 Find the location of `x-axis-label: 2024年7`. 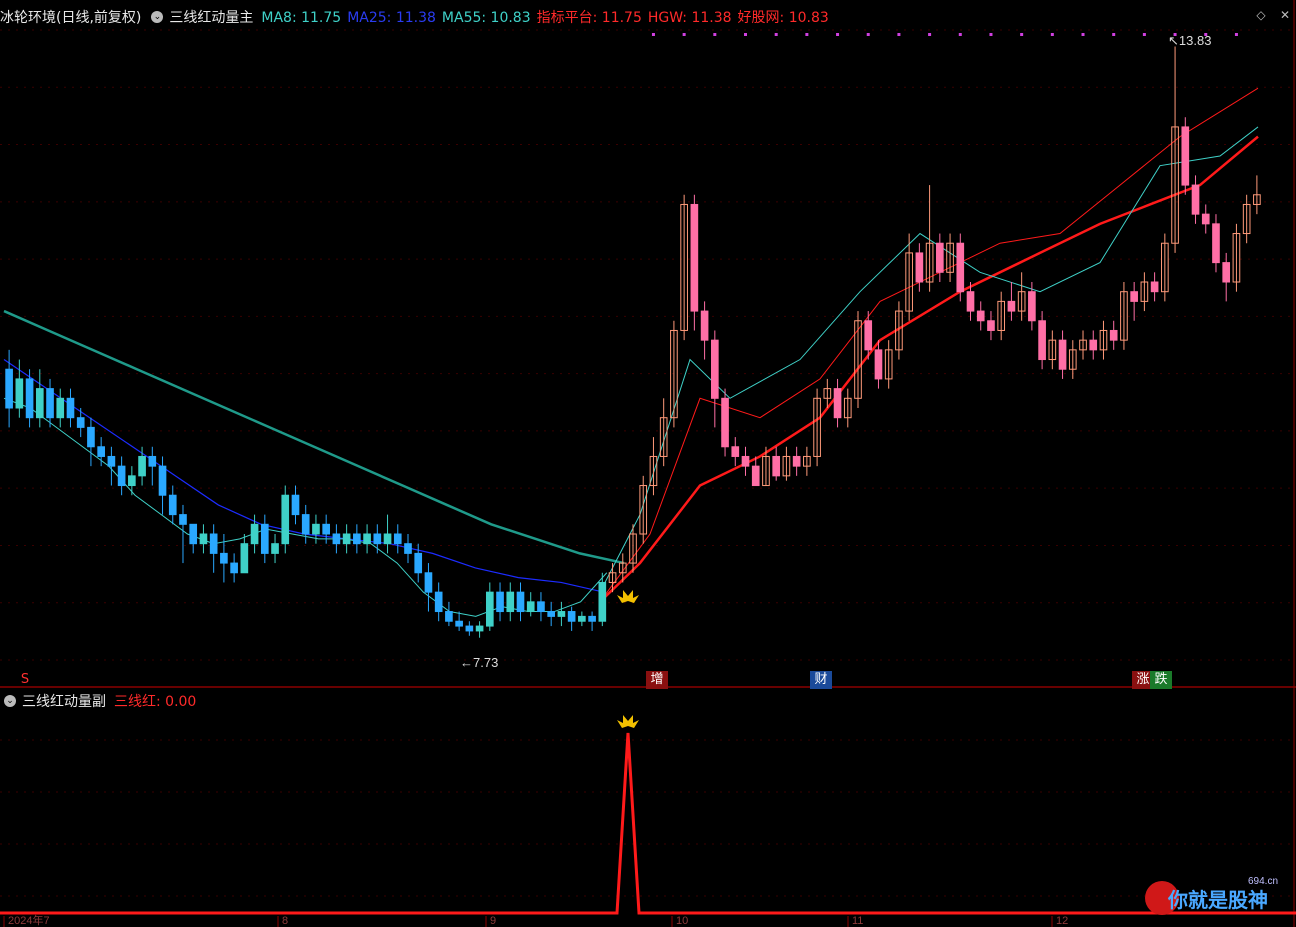

x-axis-label: 2024年7 is located at coordinates (29, 920).